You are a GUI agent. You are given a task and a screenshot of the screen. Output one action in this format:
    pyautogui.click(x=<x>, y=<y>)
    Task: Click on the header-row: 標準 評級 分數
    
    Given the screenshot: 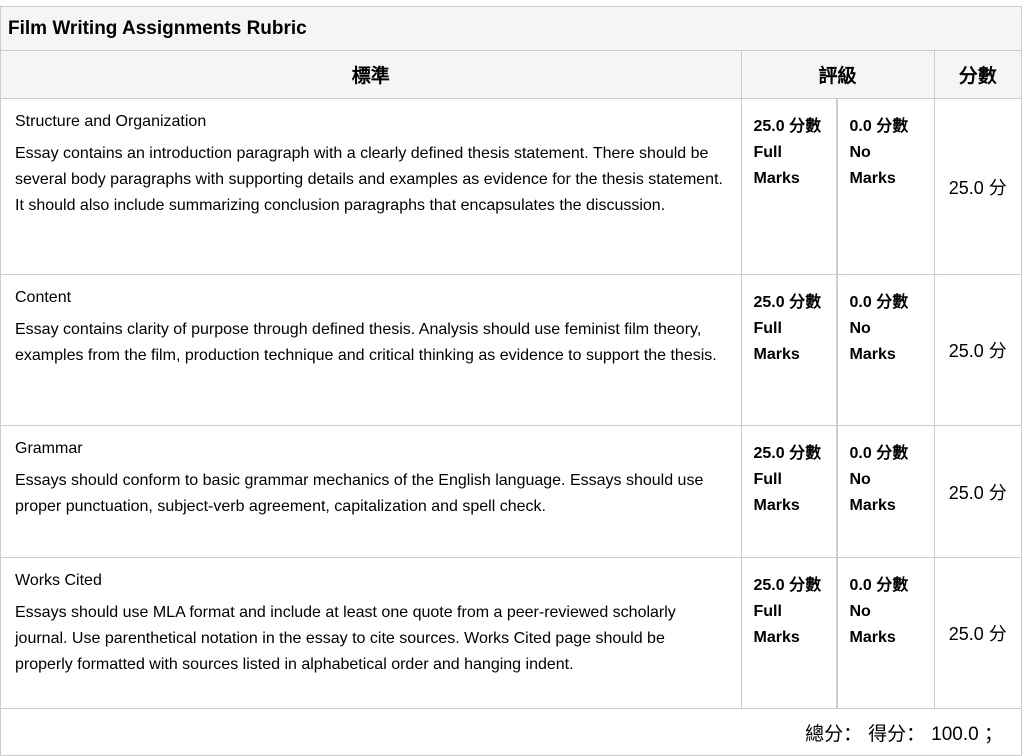 What is the action you would take?
    pyautogui.click(x=511, y=75)
    